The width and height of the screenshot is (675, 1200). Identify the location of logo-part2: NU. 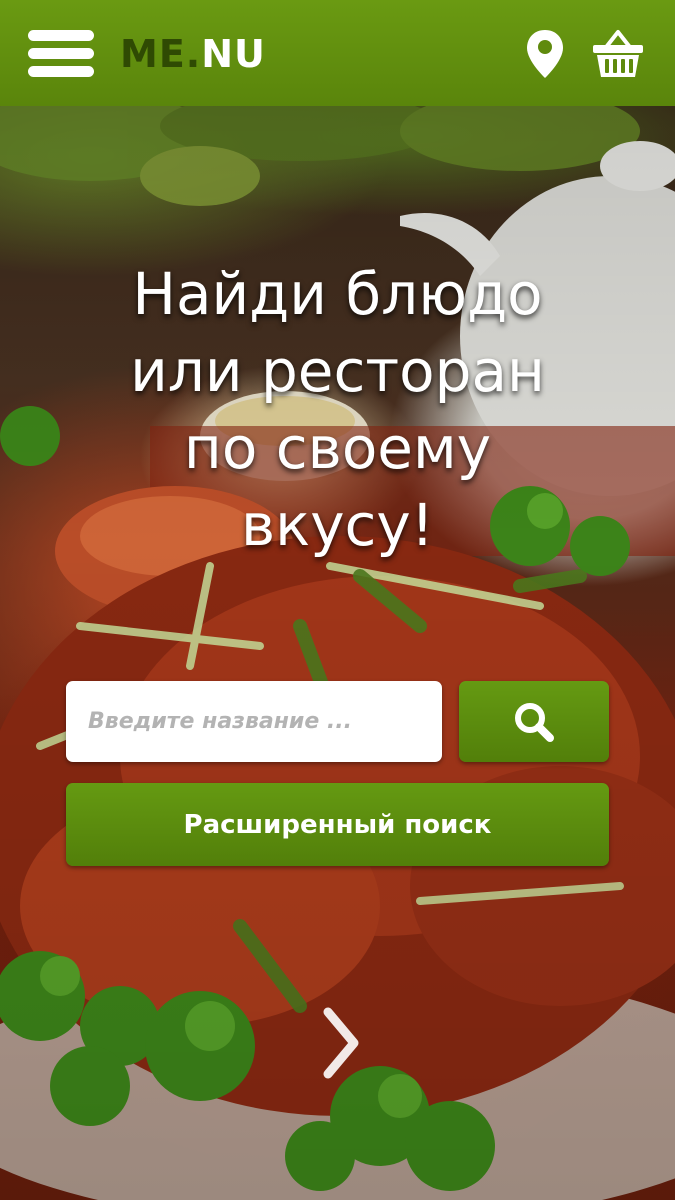
(233, 54).